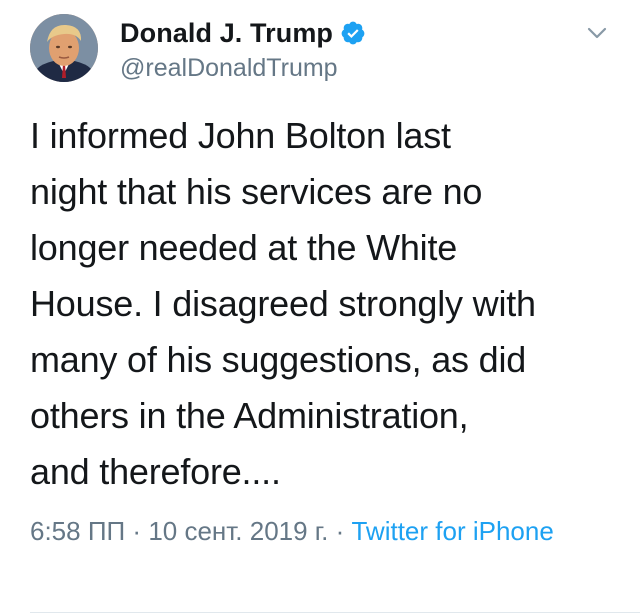 This screenshot has height=616, width=640. Describe the element at coordinates (77, 531) in the screenshot. I see `tweet-time: 6:58 ПП` at that location.